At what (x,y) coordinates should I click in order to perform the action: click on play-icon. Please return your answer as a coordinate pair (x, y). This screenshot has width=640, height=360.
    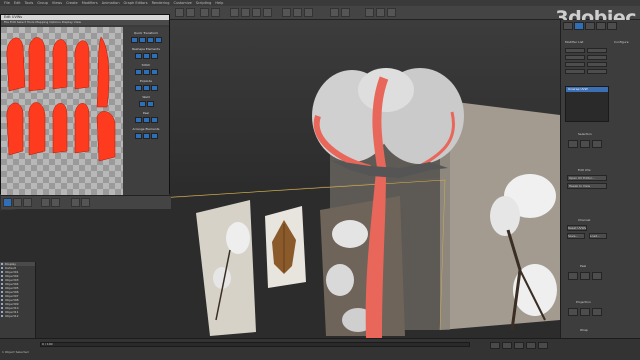
    Looking at the image, I should click on (519, 345).